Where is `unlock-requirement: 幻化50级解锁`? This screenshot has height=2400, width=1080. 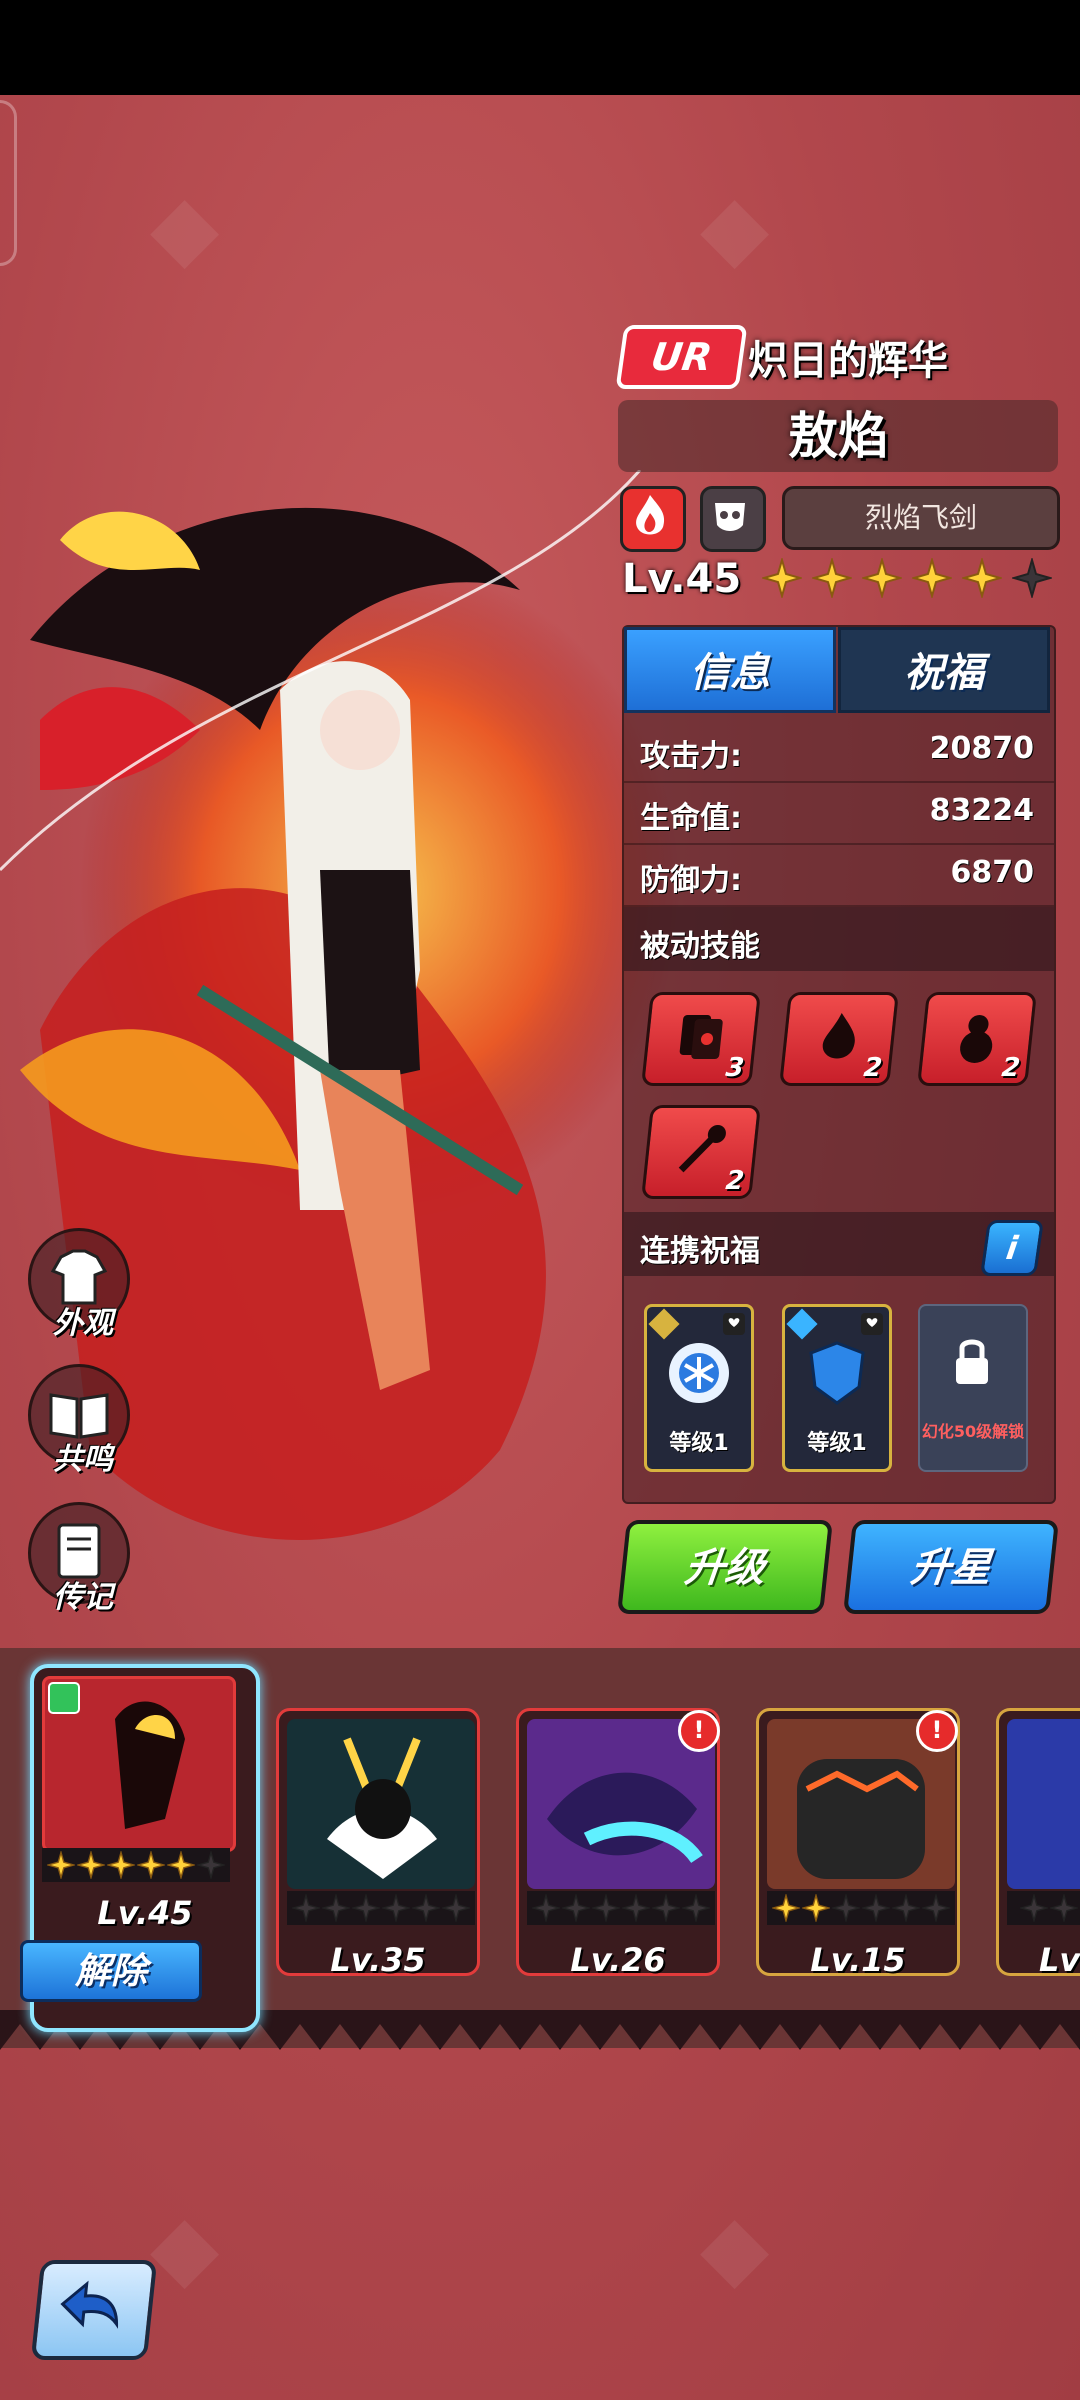
unlock-requirement: 幻化50级解锁 is located at coordinates (973, 1431).